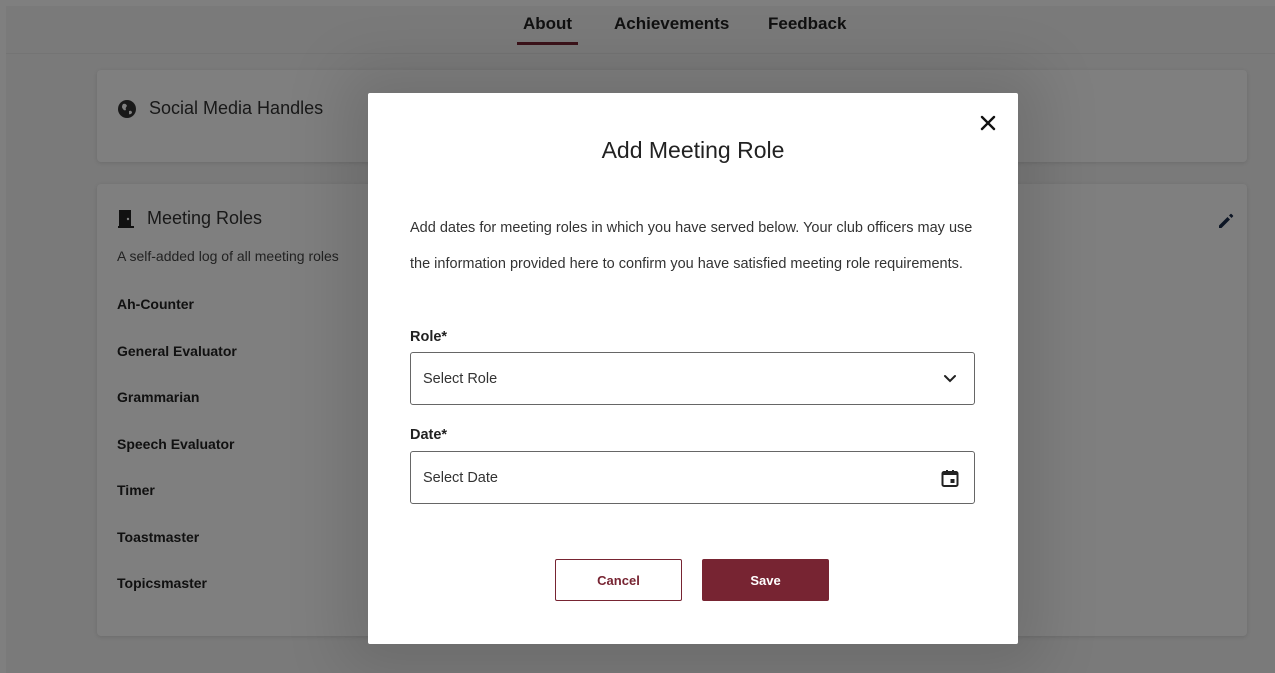 The width and height of the screenshot is (1275, 673). Describe the element at coordinates (618, 580) in the screenshot. I see `cancel-button: Cancel` at that location.